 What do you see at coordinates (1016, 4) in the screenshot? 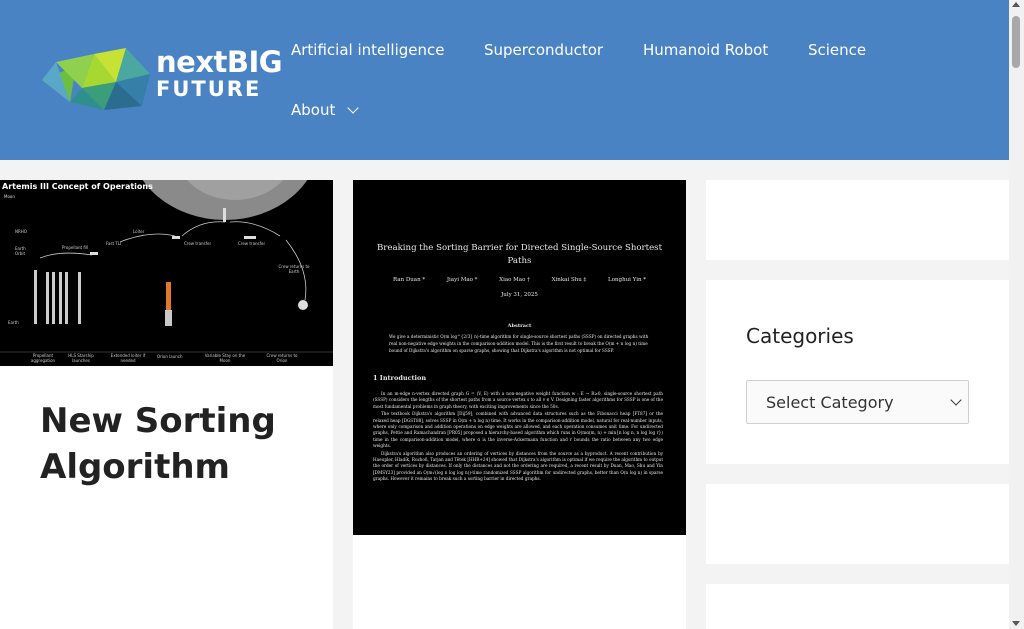
I see `scroll-up-arrow-icon` at bounding box center [1016, 4].